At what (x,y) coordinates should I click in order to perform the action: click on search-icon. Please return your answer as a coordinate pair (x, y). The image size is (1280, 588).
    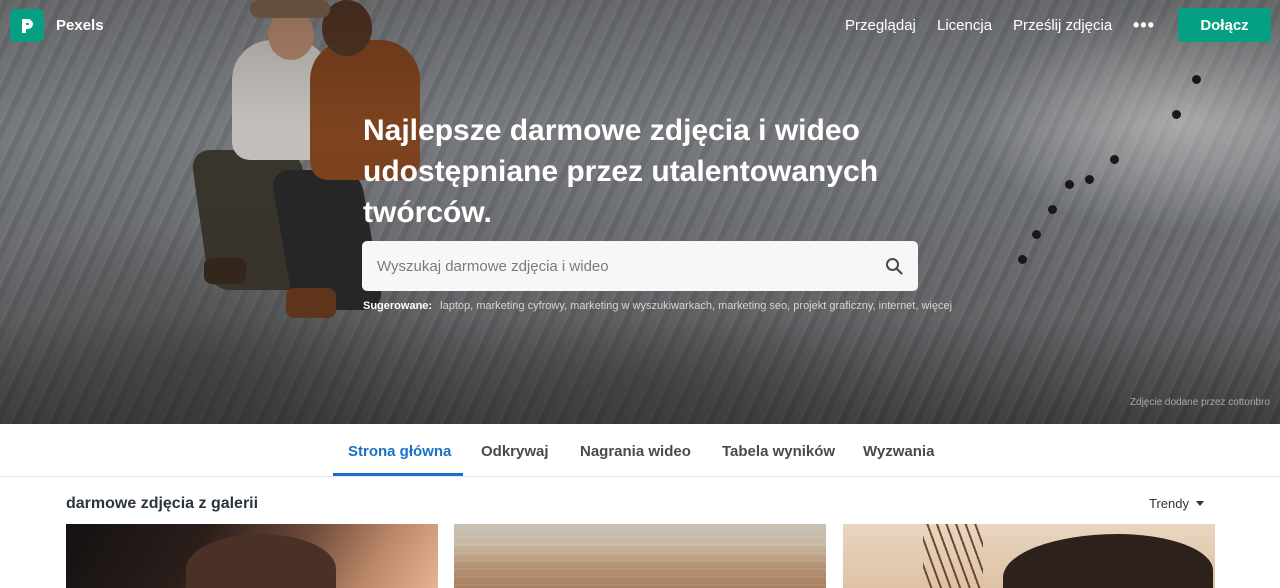
    Looking at the image, I should click on (894, 266).